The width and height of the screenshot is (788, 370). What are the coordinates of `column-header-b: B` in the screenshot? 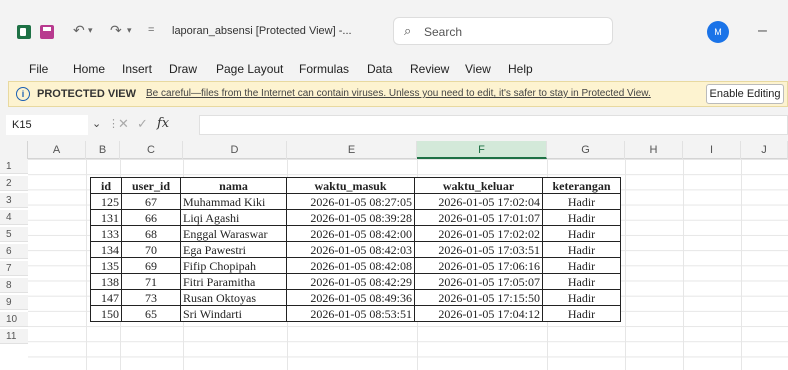 It's located at (103, 150).